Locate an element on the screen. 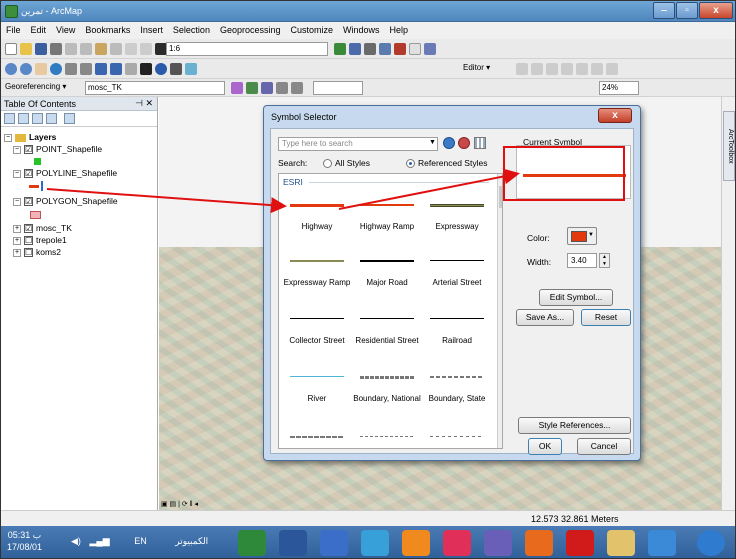 This screenshot has width=736, height=559. highlight-box is located at coordinates (564, 173).